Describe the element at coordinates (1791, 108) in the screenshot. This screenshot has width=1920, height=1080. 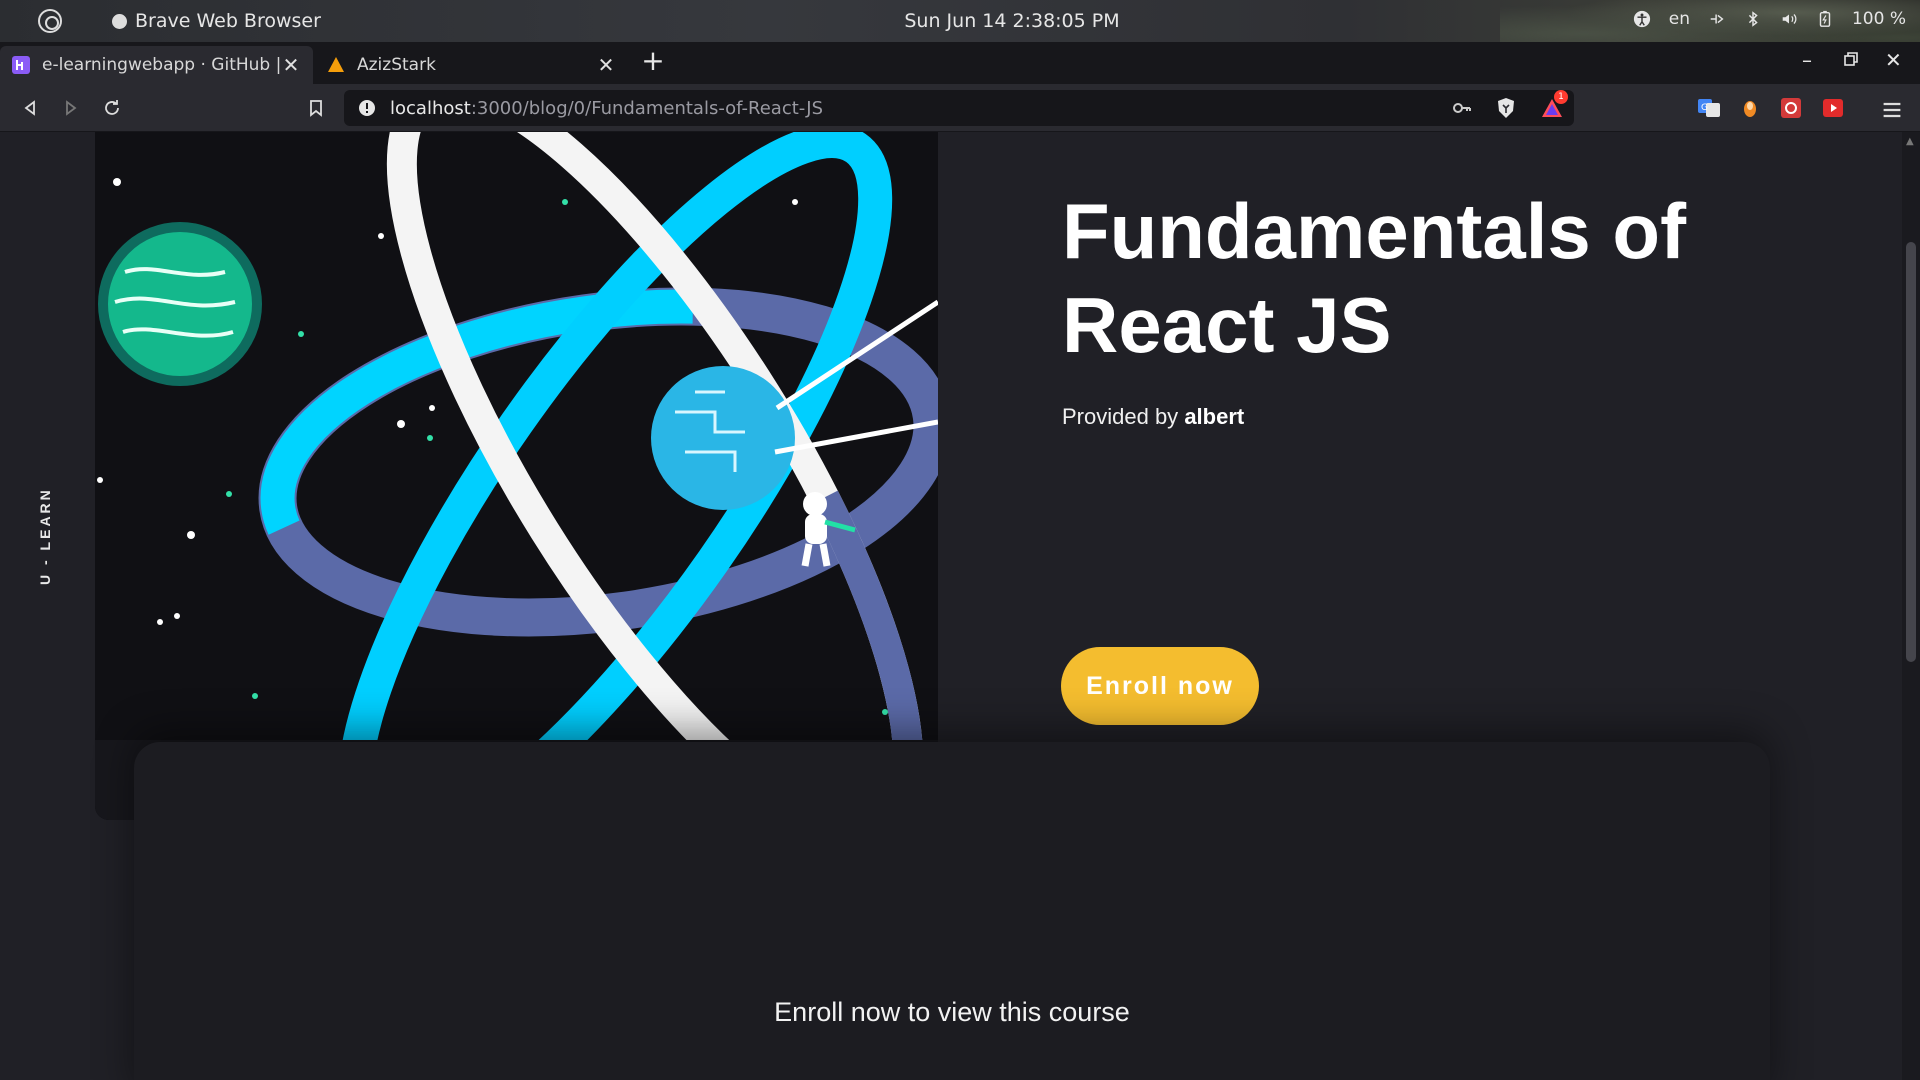
I see `extension-red-icon` at that location.